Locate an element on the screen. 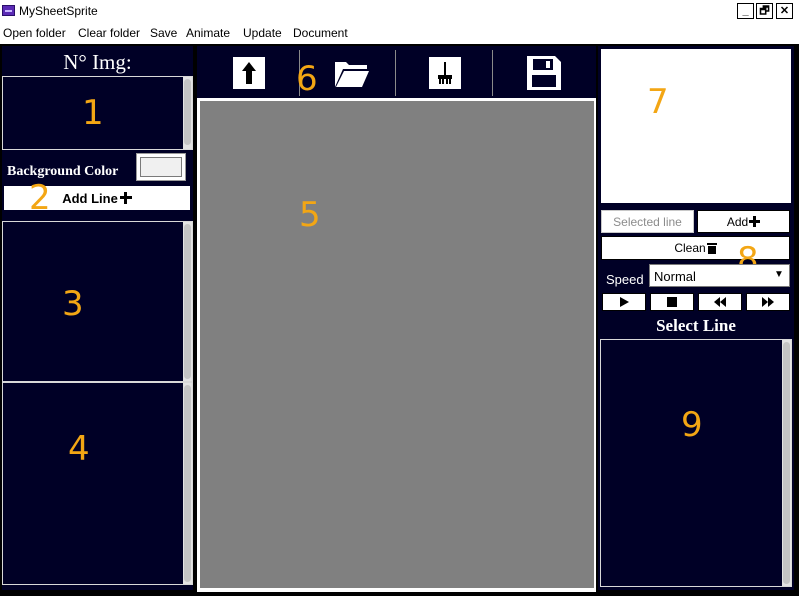 This screenshot has height=596, width=799. background-color-button is located at coordinates (161, 167).